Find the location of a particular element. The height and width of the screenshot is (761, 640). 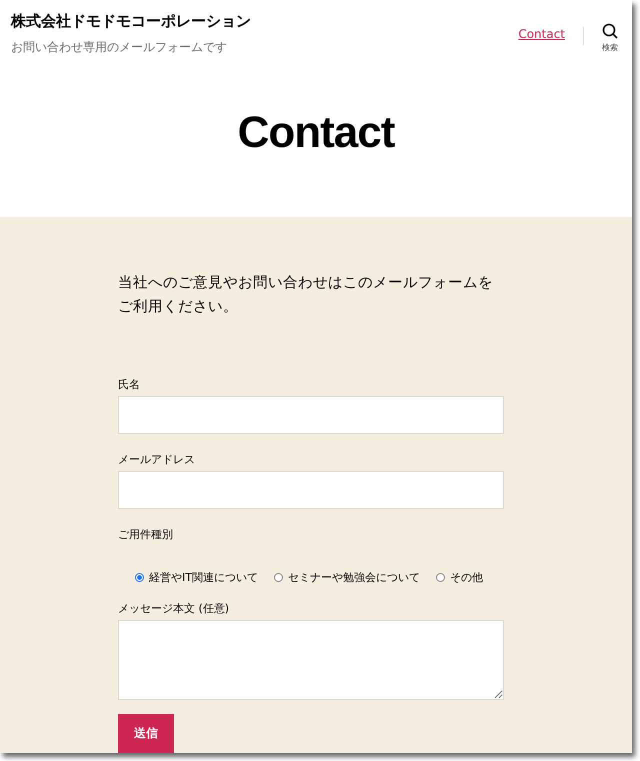

search-button: 検索 is located at coordinates (610, 38).